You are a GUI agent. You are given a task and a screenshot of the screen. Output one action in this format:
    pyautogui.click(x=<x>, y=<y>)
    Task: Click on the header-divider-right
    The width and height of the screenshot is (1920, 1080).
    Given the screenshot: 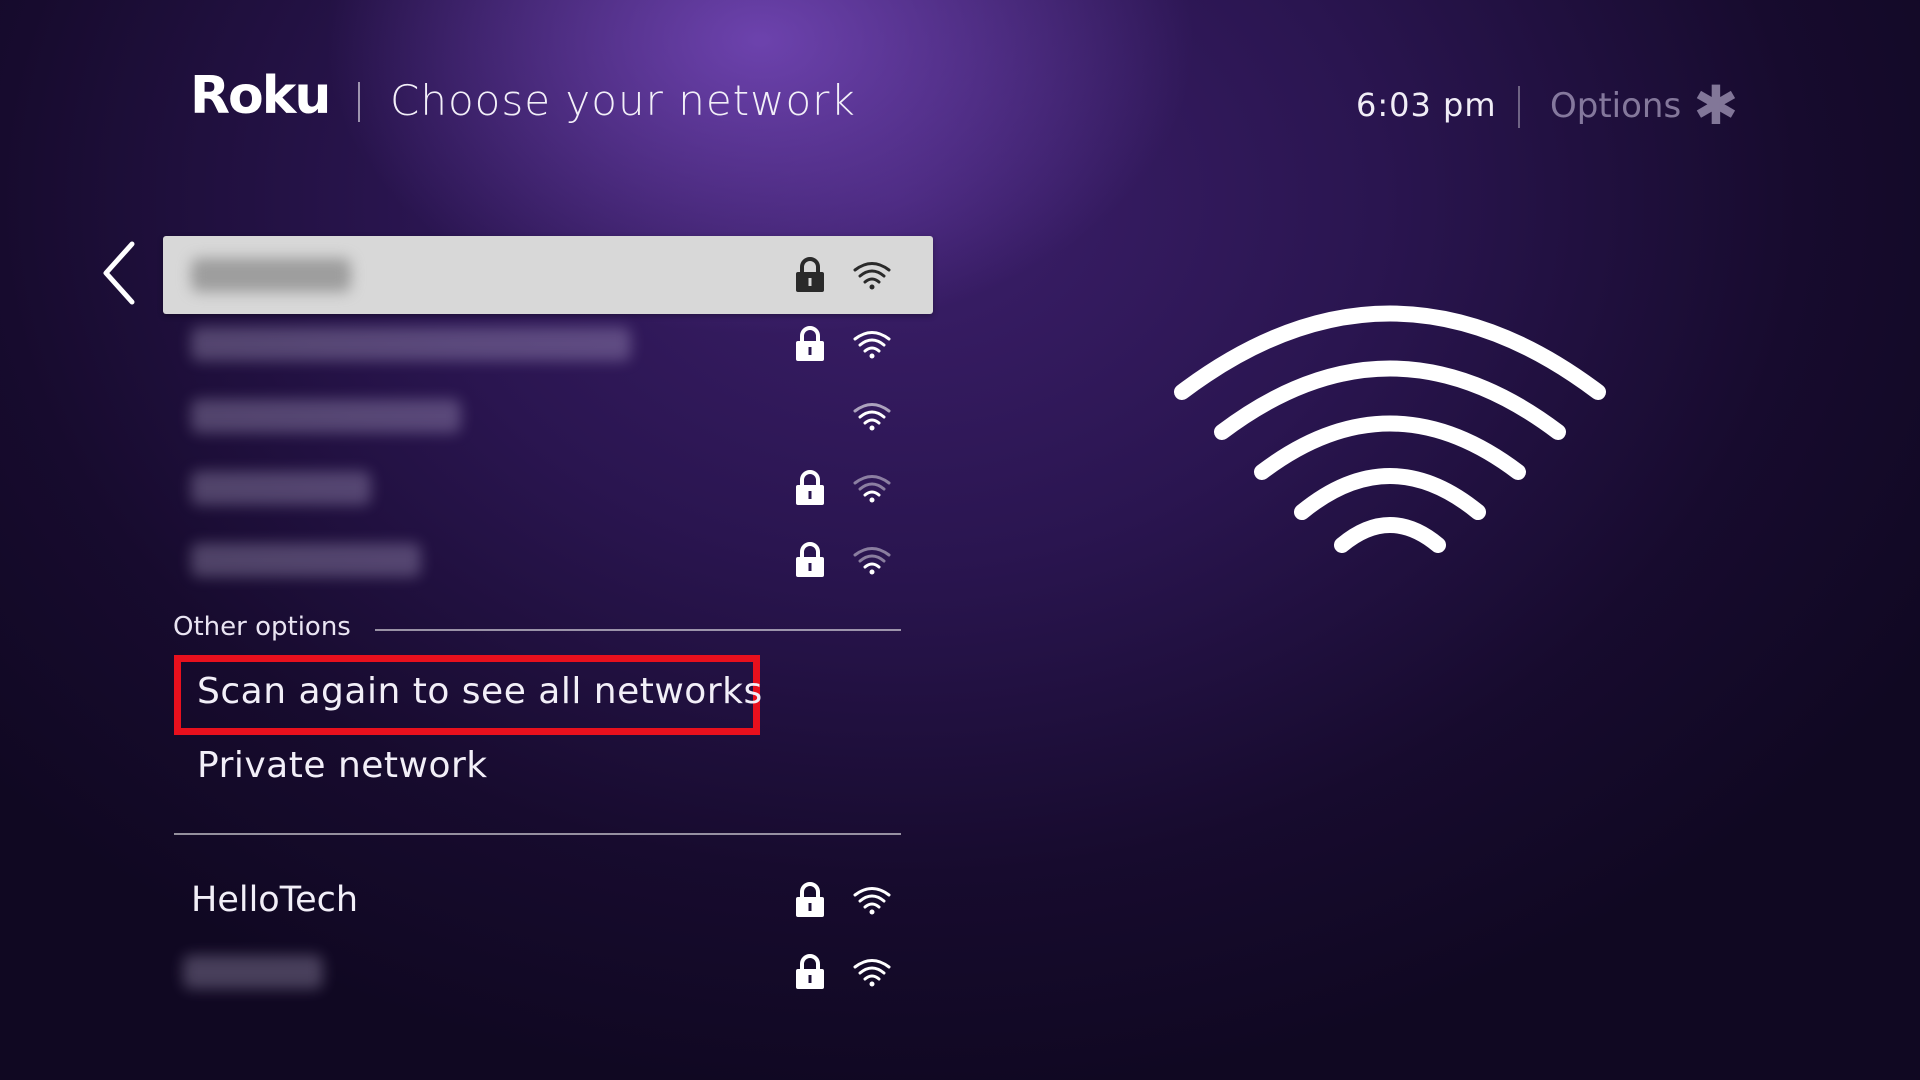 What is the action you would take?
    pyautogui.click(x=1519, y=107)
    